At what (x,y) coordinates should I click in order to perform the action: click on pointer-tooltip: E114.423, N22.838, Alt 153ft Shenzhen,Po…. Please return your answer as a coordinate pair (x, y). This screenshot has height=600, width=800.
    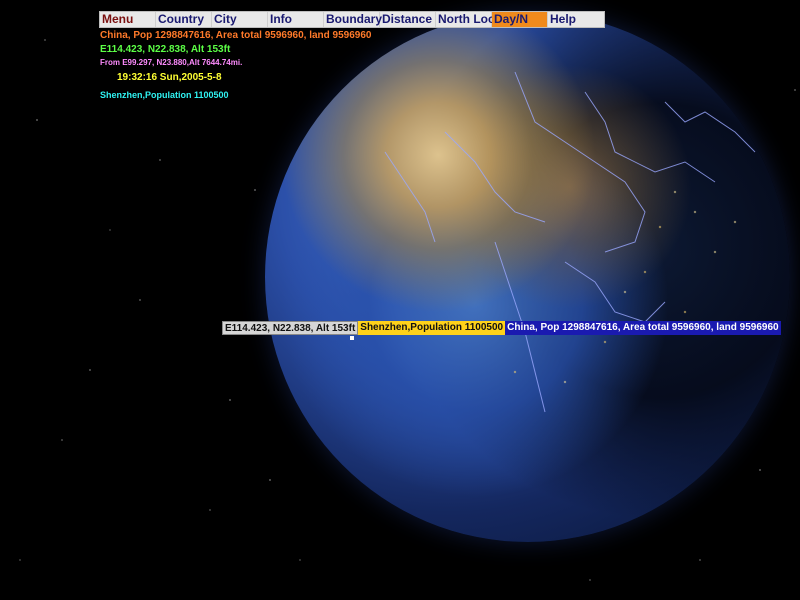
    Looking at the image, I should click on (501, 328).